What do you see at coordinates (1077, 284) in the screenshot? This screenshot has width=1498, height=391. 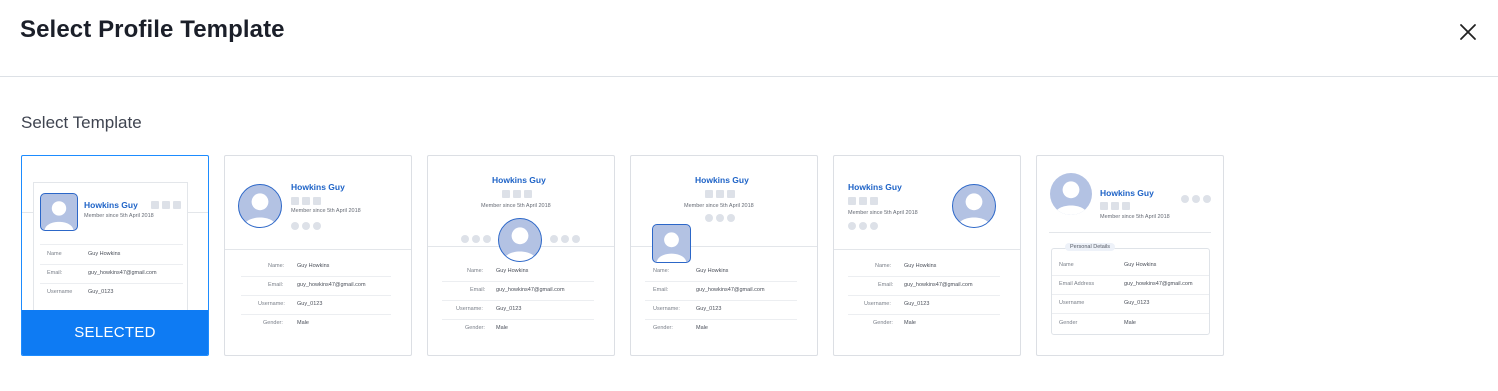 I see `field-label: Email Address` at bounding box center [1077, 284].